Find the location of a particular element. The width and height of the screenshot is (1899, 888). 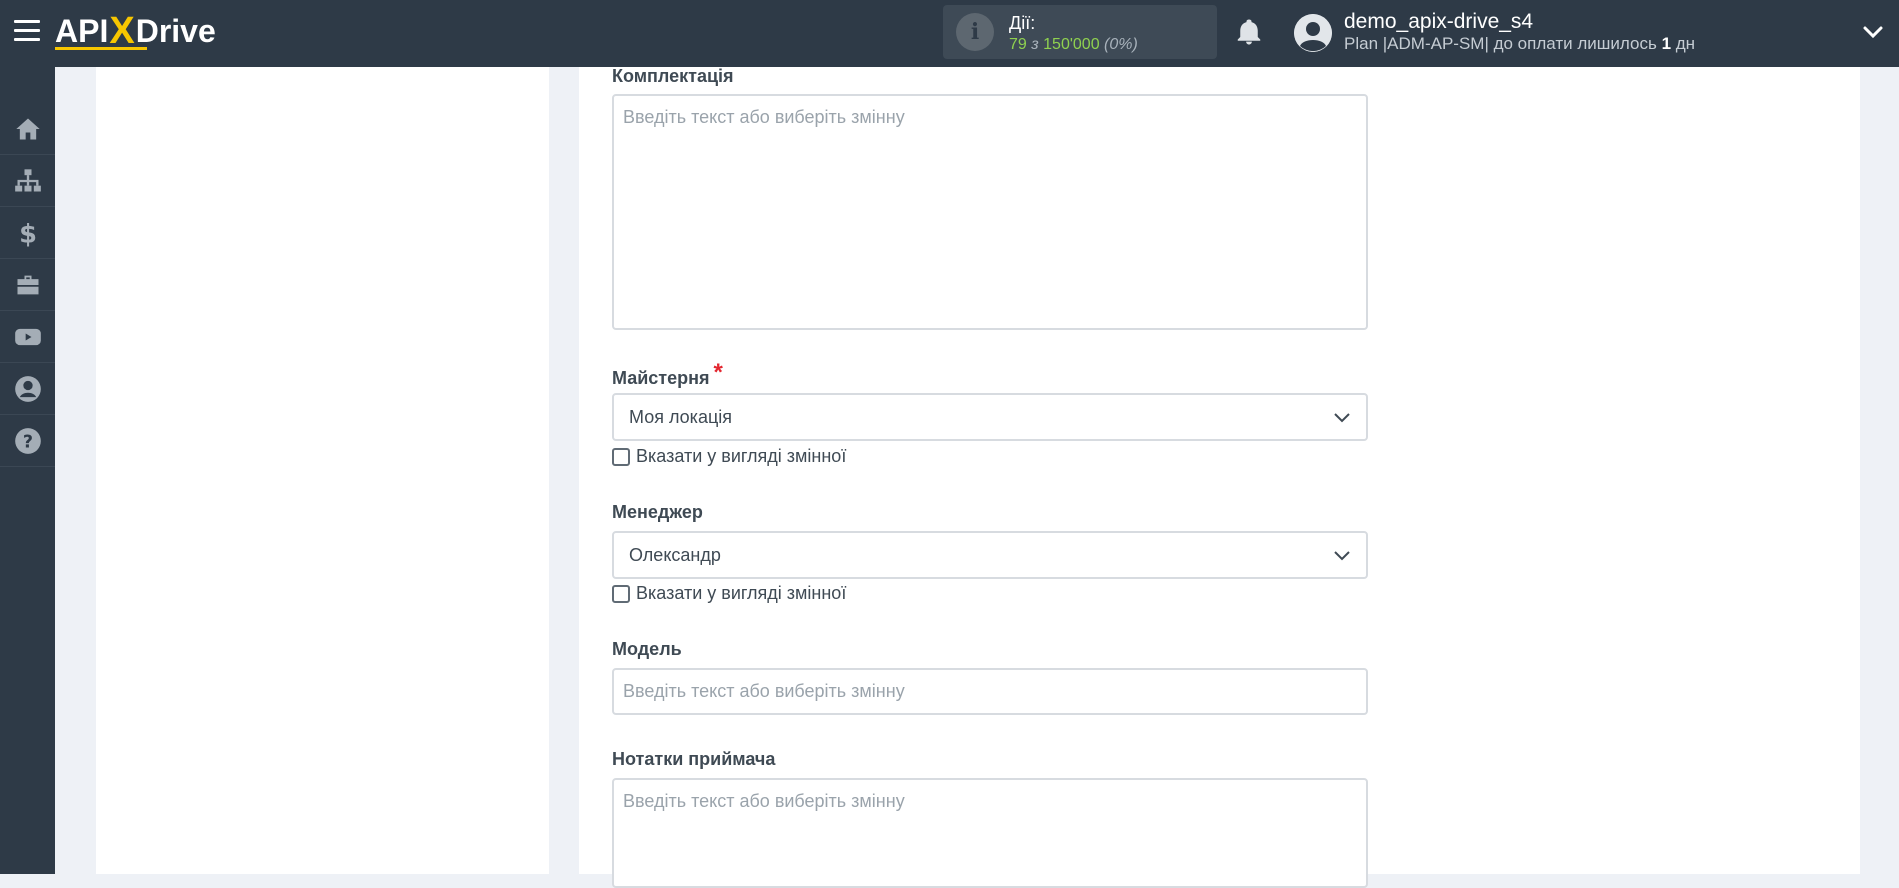

actions-of: з is located at coordinates (1035, 44).